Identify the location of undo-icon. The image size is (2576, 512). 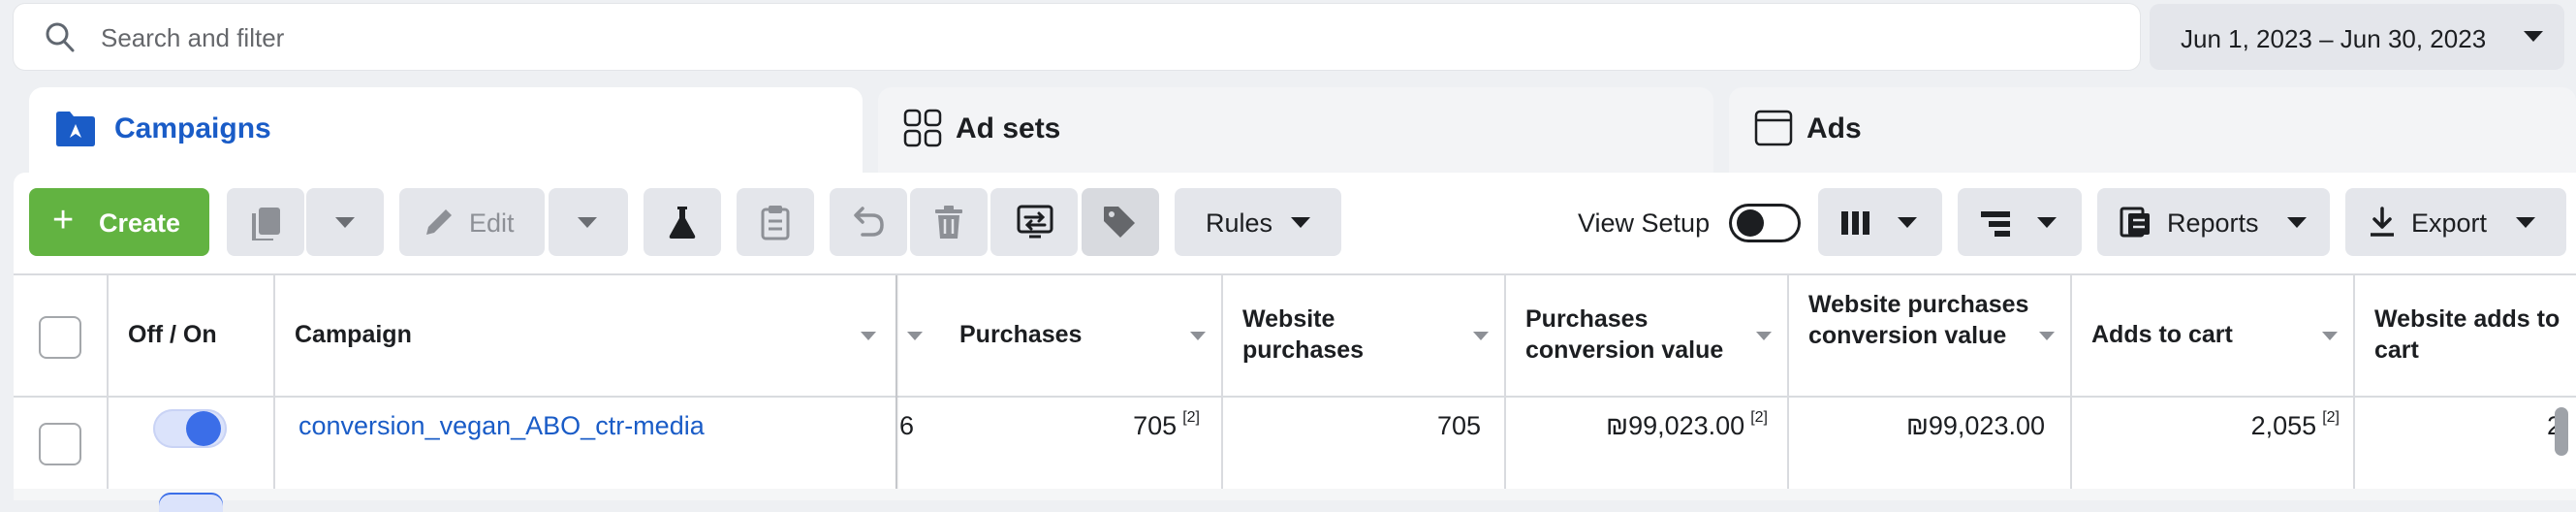
(869, 222).